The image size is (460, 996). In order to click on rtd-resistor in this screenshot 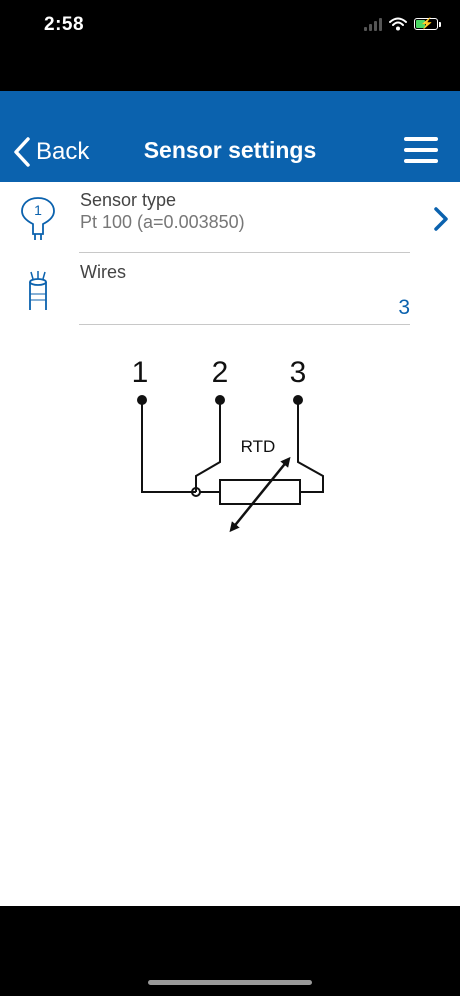, I will do `click(260, 492)`.